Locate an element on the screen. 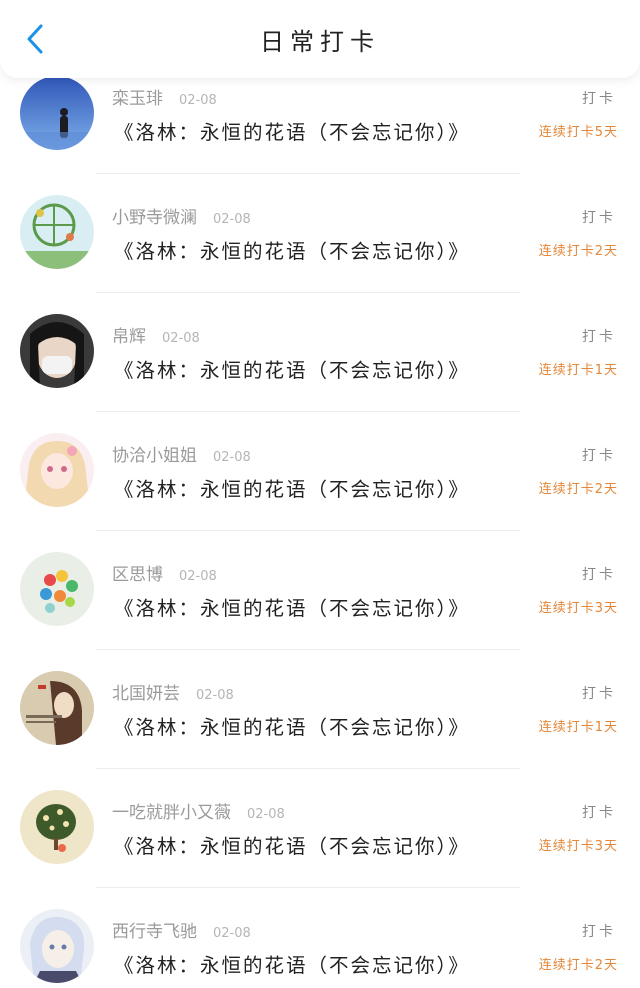 The width and height of the screenshot is (640, 988). list-item: 北国妍芸 02-08 《洛林：永恒的花语（不会忘记你）》 打卡 连续打卡1天 is located at coordinates (320, 731).